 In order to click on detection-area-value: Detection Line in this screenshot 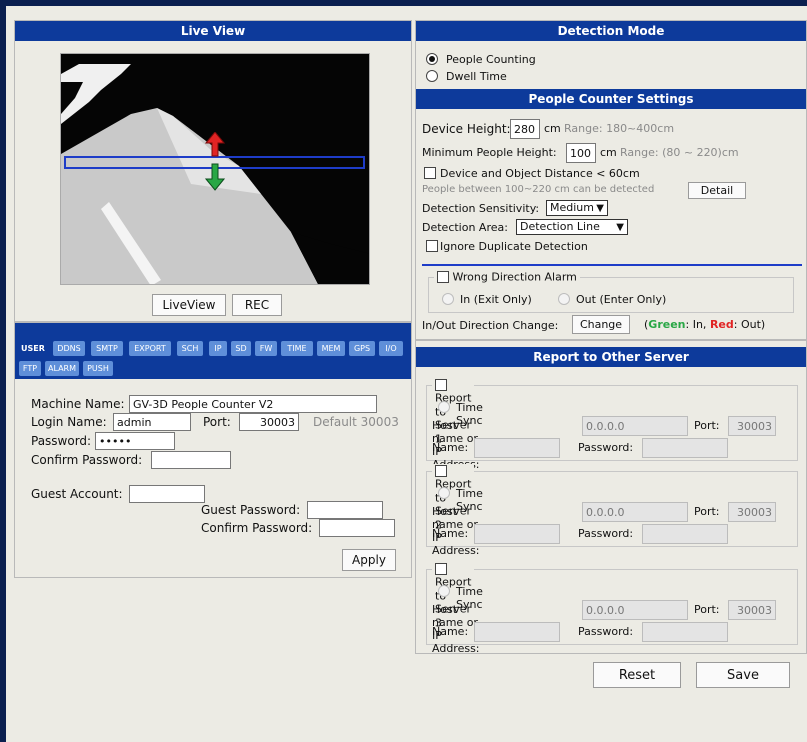, I will do `click(560, 226)`.